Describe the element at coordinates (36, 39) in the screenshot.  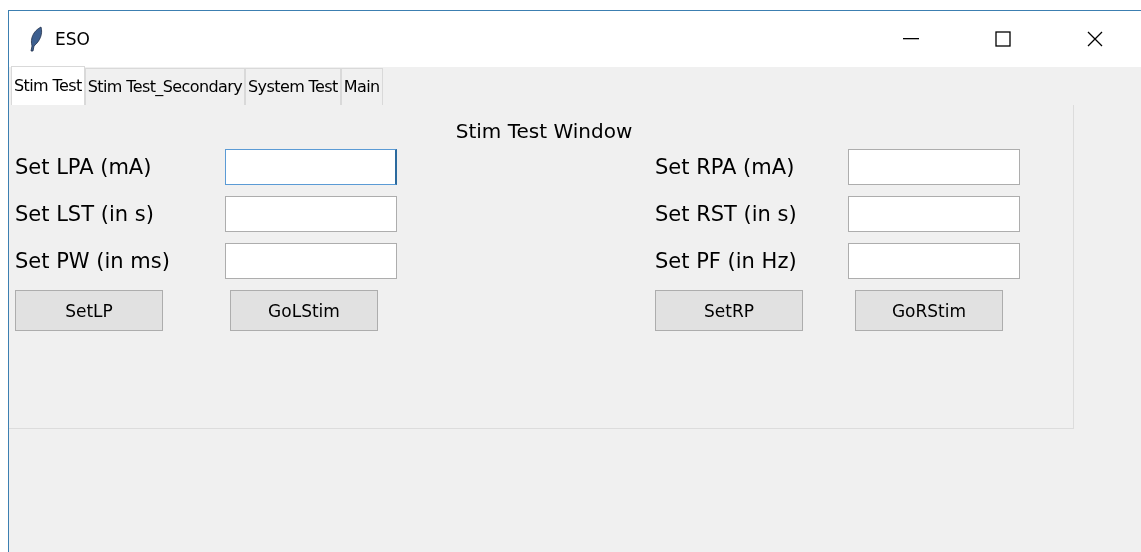
I see `feather-icon` at that location.